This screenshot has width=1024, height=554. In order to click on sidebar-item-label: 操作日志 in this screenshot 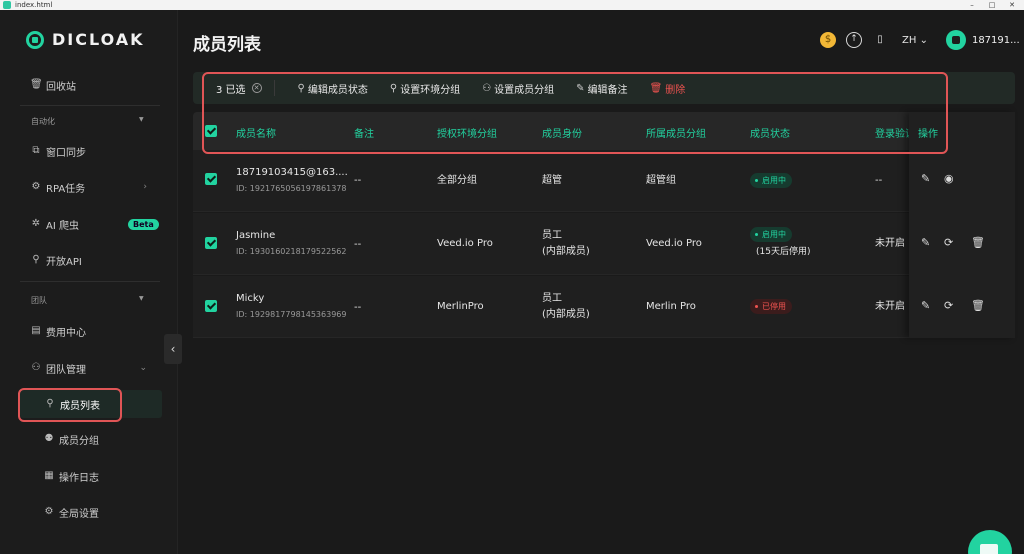, I will do `click(79, 478)`.